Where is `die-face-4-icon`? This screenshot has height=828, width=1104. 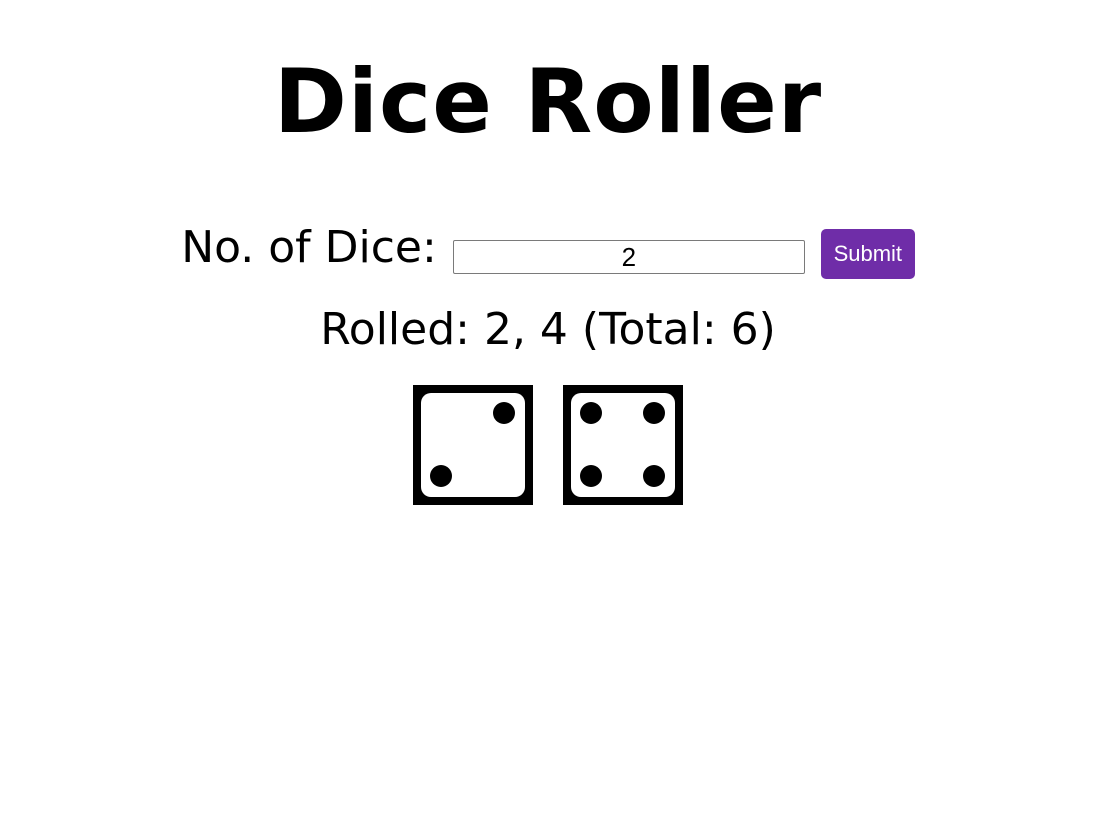 die-face-4-icon is located at coordinates (623, 445).